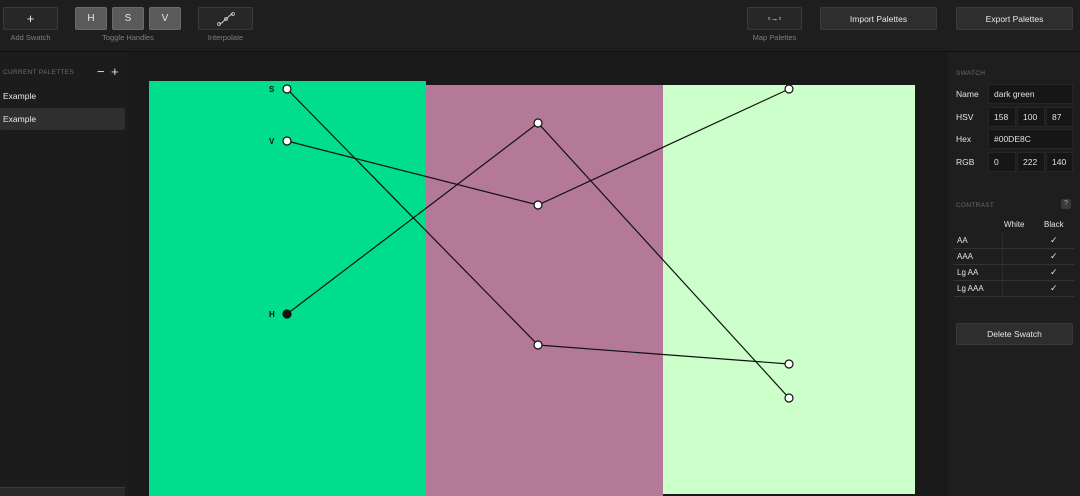 Image resolution: width=1080 pixels, height=496 pixels. I want to click on palettes-sidebar: Current Palettes − + Example Example, so click(64, 274).